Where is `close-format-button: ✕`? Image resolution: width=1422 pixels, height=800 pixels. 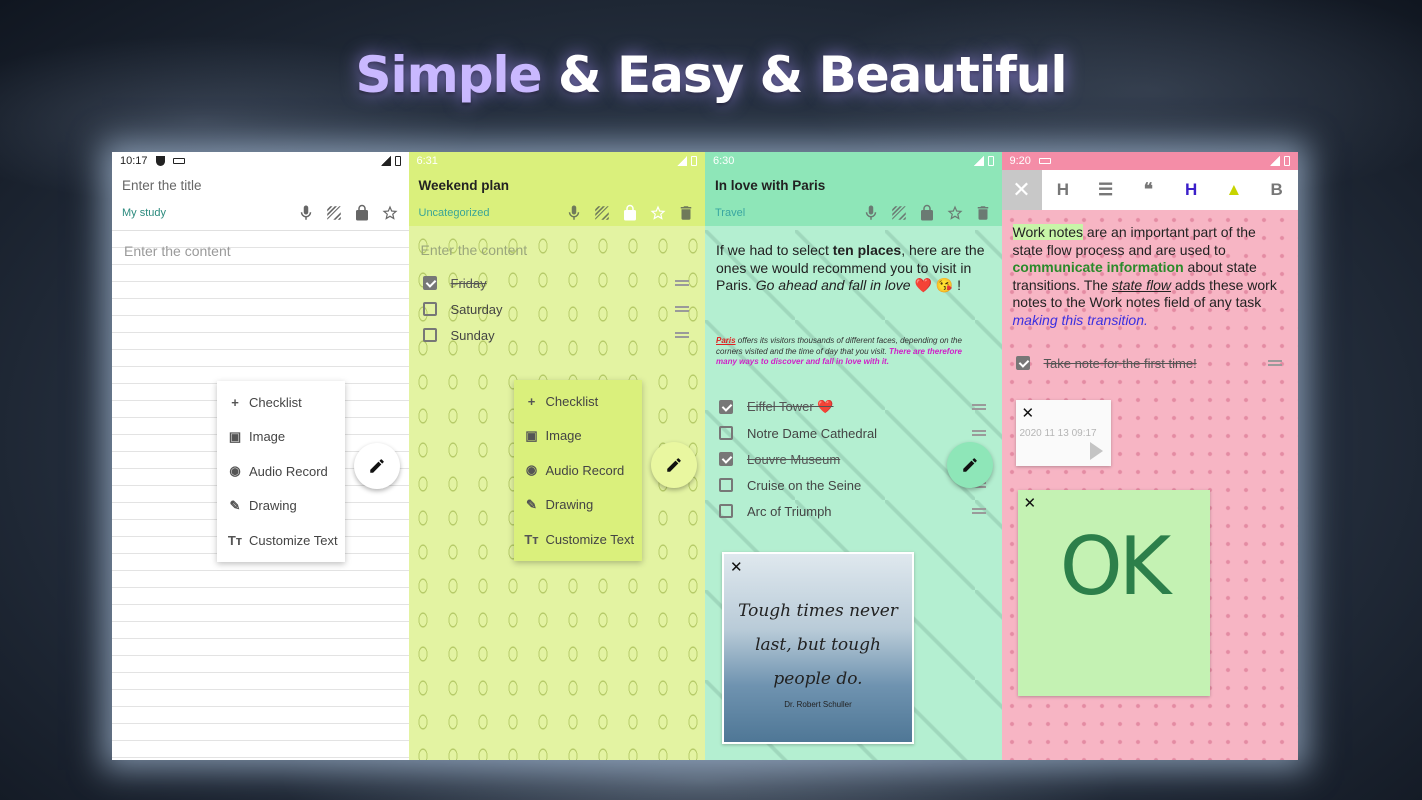
close-format-button: ✕ is located at coordinates (1021, 190).